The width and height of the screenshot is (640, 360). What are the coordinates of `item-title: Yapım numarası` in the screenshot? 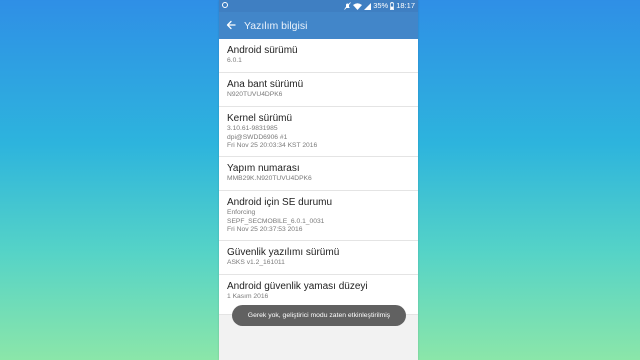 It's located at (263, 168).